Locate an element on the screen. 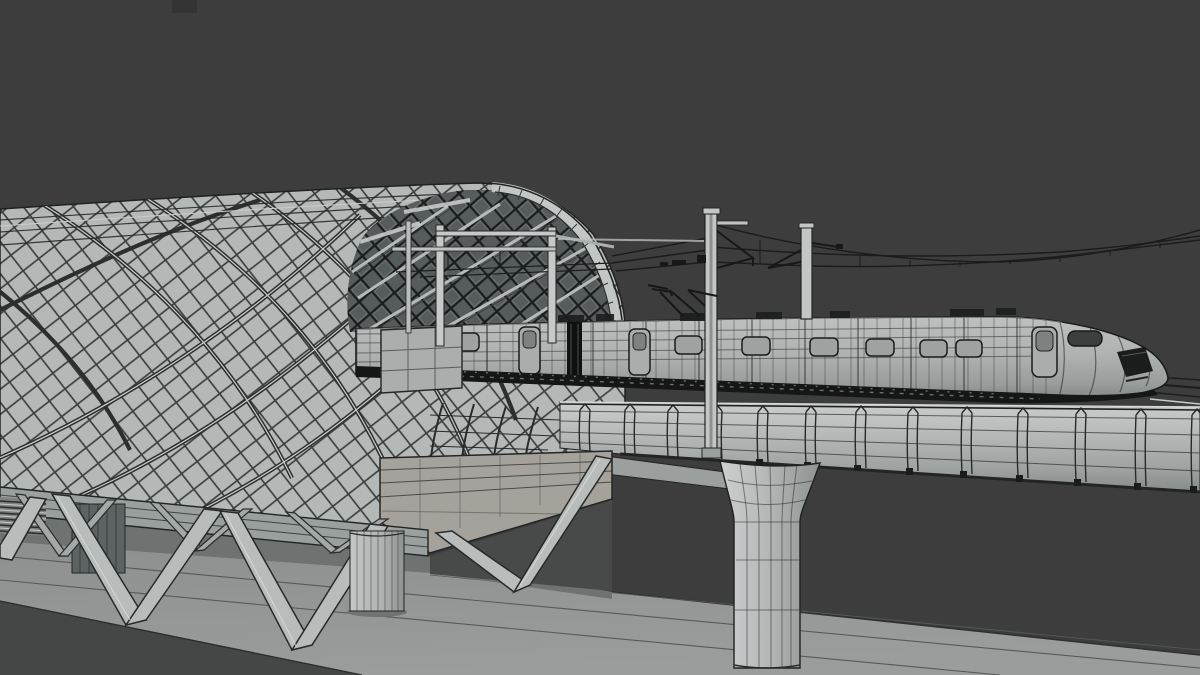 The image size is (1200, 675). mast2-insulator is located at coordinates (839, 246).